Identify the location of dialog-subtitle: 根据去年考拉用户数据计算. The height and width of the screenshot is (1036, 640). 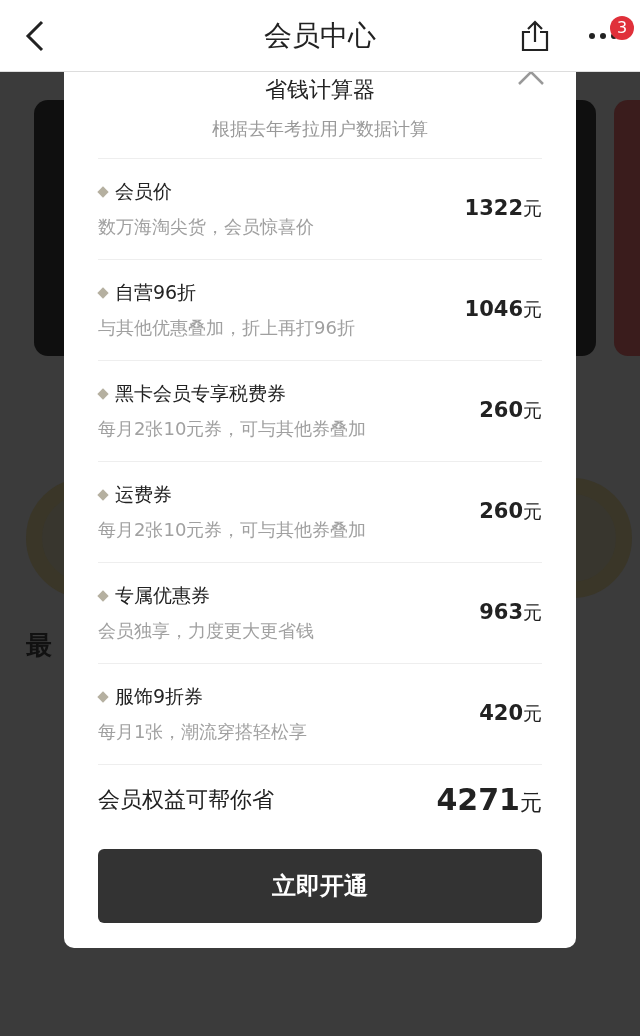
(320, 138).